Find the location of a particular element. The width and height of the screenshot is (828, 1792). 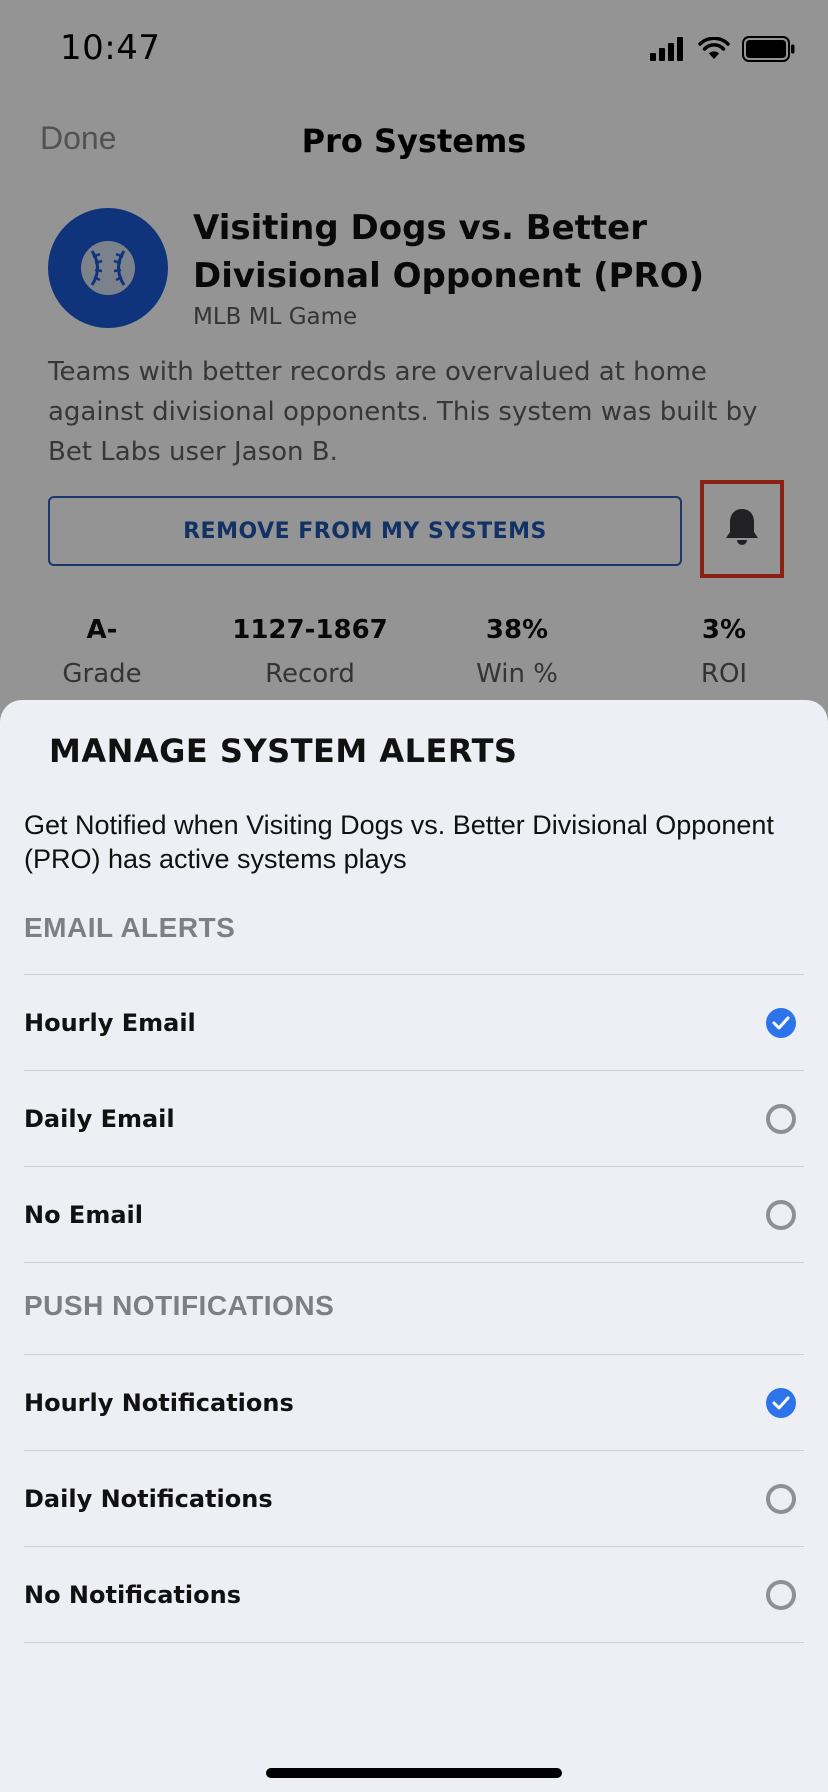

option-daily-email: Daily Email is located at coordinates (414, 1118).